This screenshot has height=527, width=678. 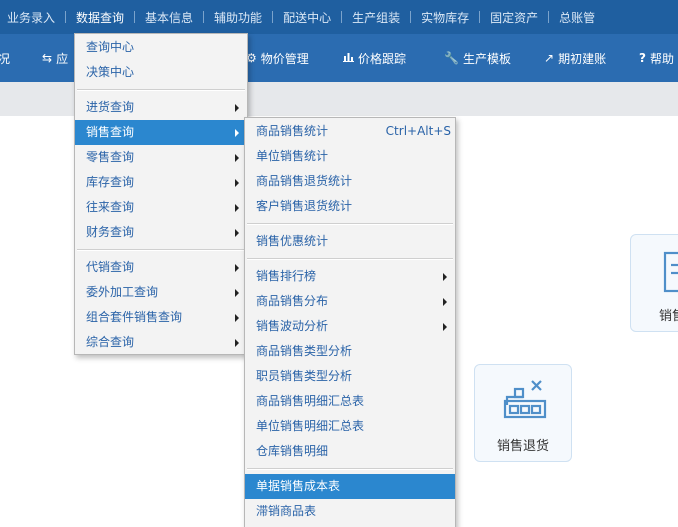 I want to click on menu-item-customer-return-stats: 客户销售退货统计, so click(x=350, y=206).